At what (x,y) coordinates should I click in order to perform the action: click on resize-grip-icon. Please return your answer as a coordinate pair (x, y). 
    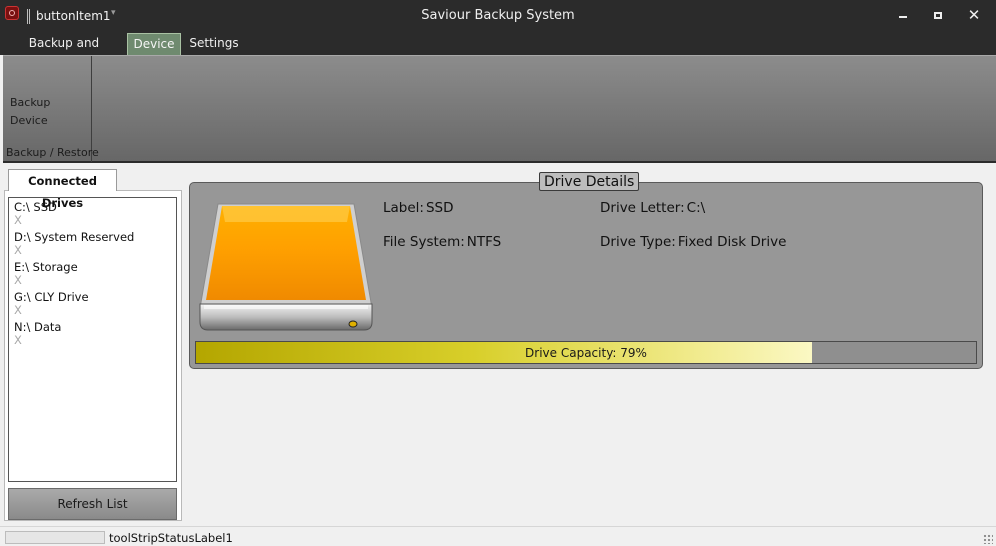
    Looking at the image, I should click on (988, 539).